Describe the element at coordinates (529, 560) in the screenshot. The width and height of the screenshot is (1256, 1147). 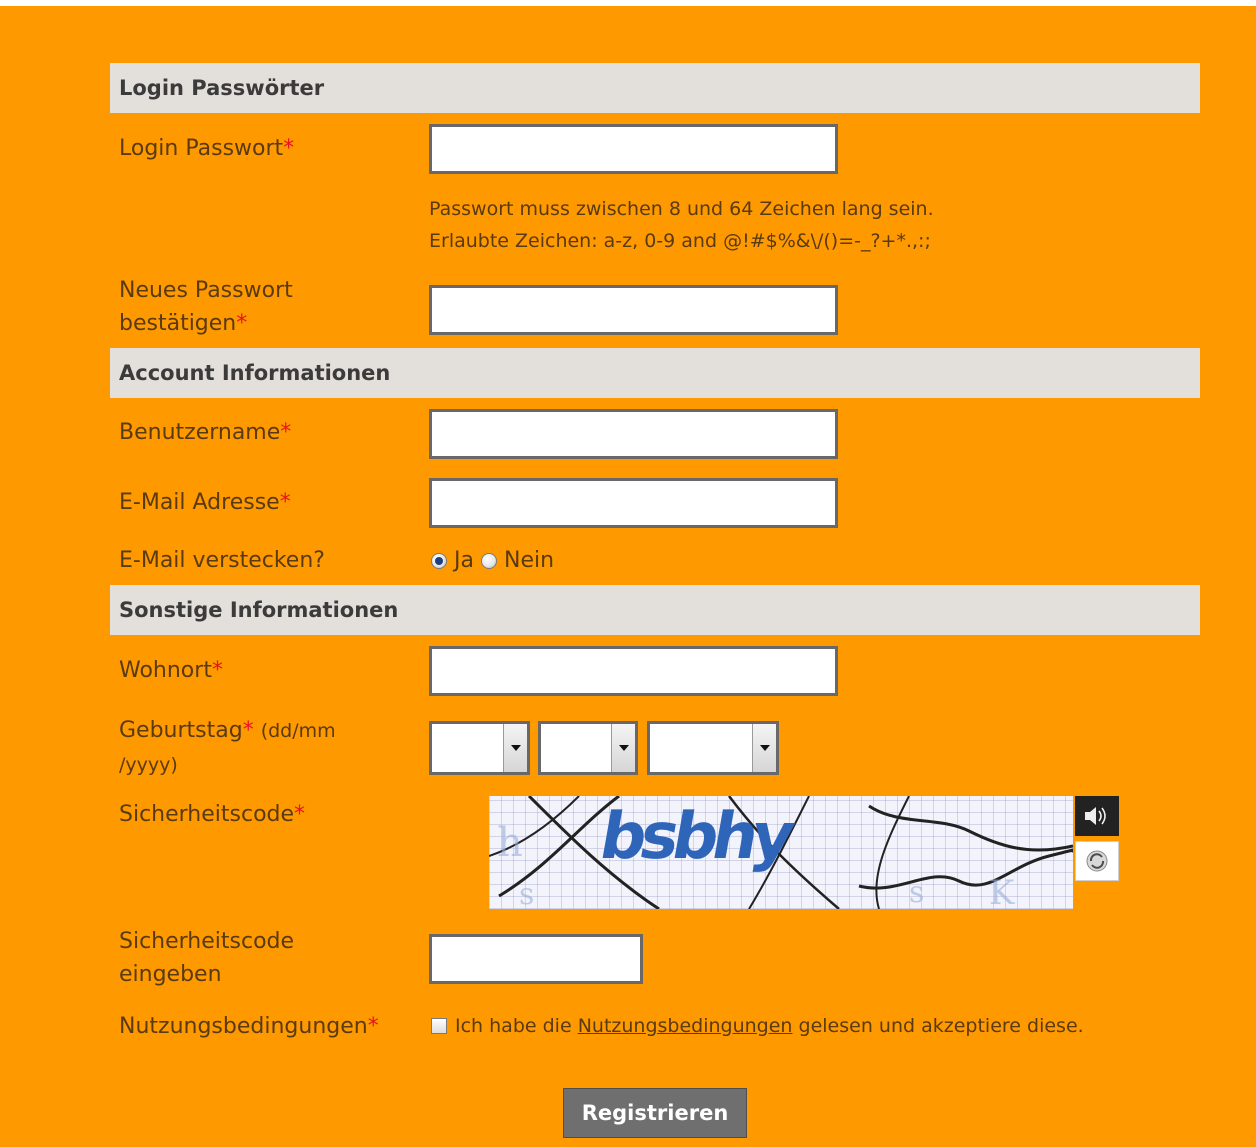
I see `radio-no-label: Nein` at that location.